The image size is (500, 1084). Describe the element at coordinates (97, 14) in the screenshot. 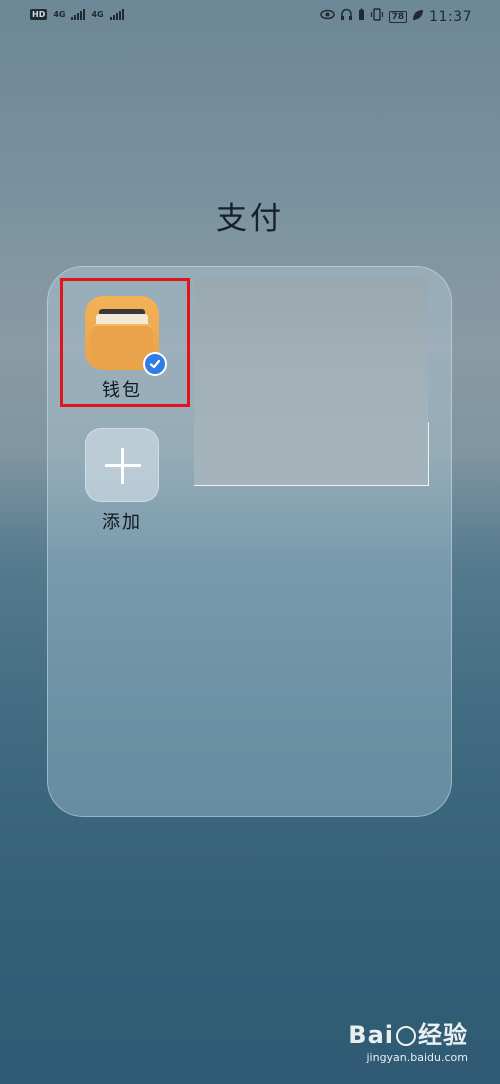

I see `network-type-2: 4G` at that location.